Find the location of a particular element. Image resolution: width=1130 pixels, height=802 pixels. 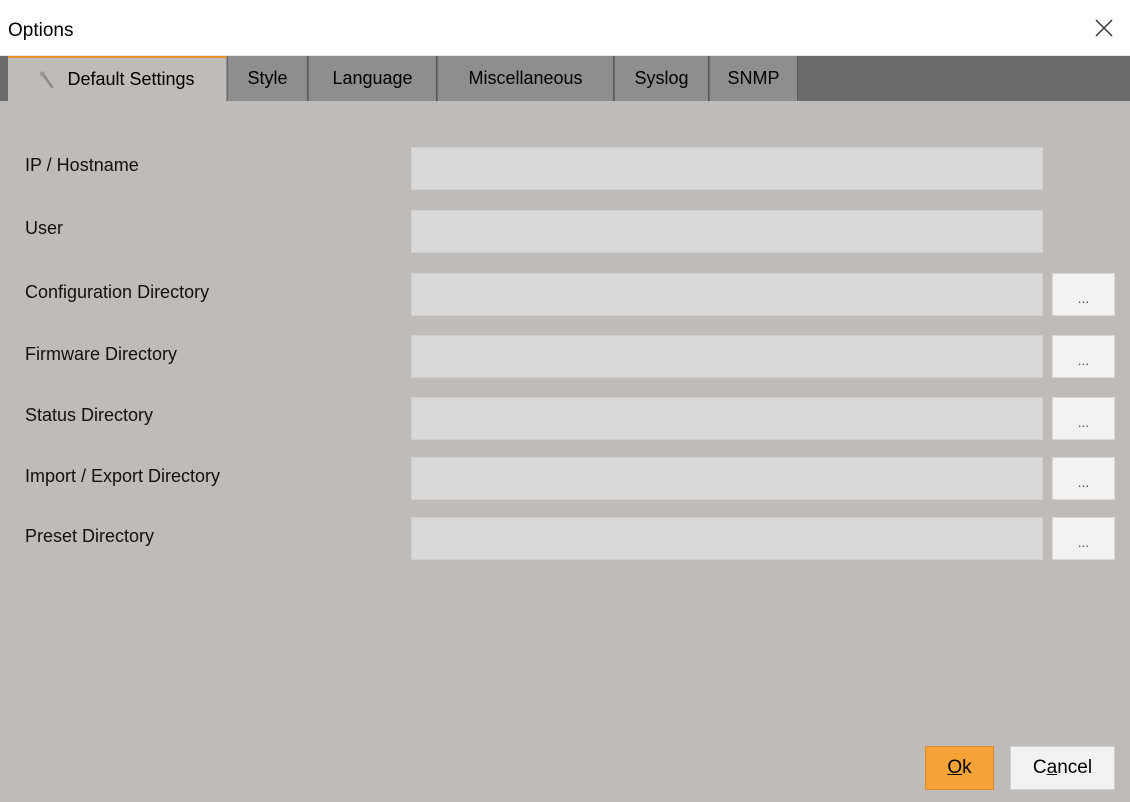

tab-language: Language is located at coordinates (373, 78).